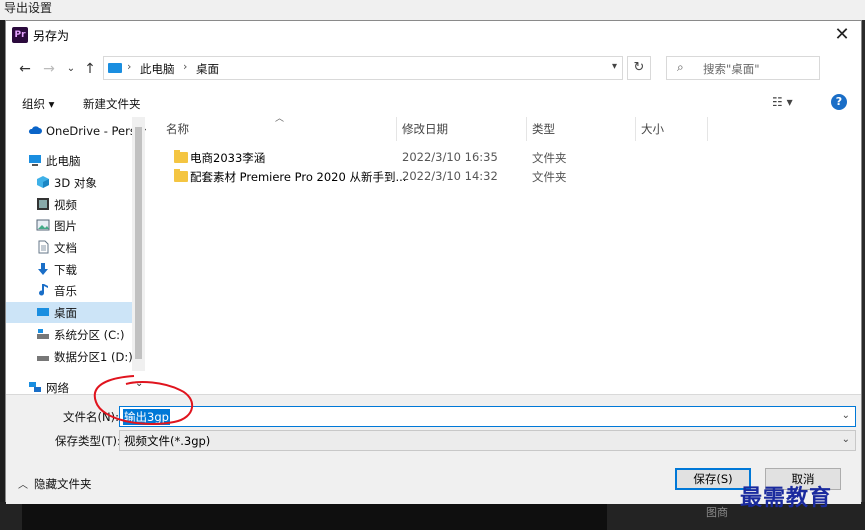  Describe the element at coordinates (63, 484) in the screenshot. I see `hide-folders-label: 隐藏文件夹` at that location.